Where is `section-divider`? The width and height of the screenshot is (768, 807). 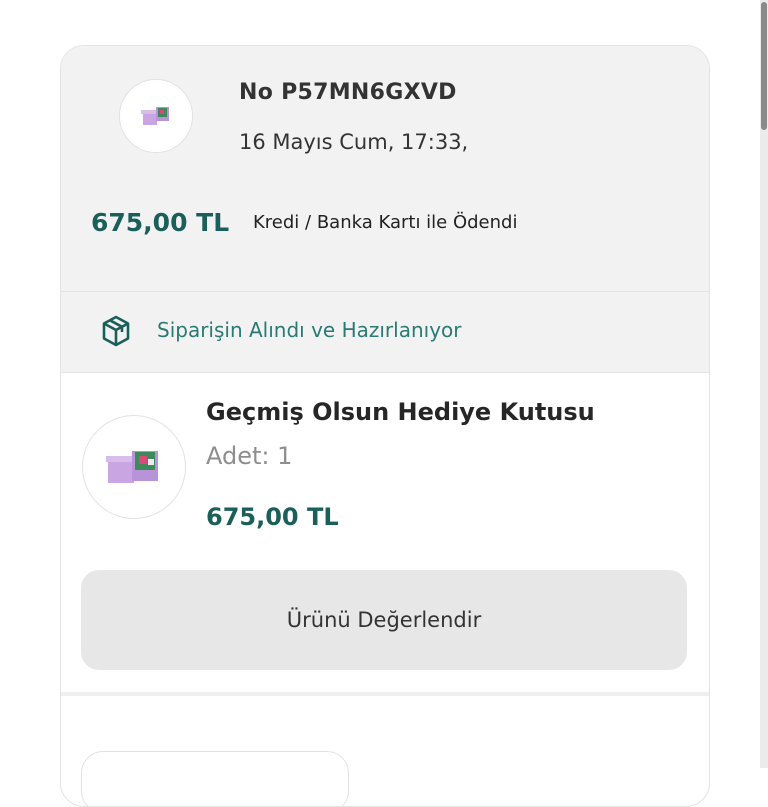
section-divider is located at coordinates (385, 694).